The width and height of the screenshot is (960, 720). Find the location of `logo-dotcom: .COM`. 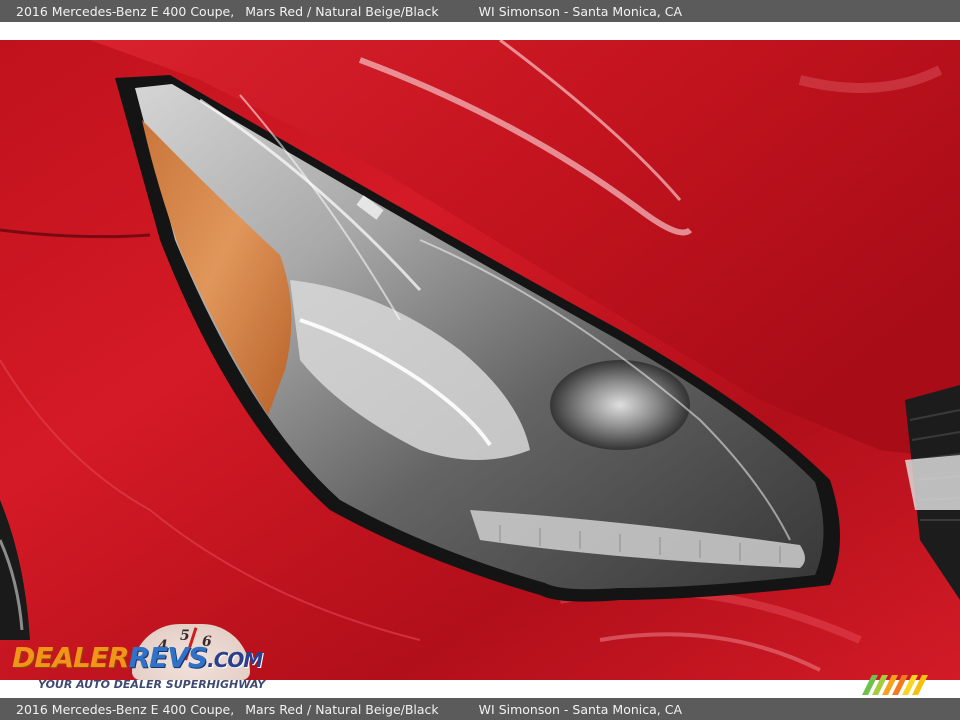

logo-dotcom: .COM is located at coordinates (235, 660).